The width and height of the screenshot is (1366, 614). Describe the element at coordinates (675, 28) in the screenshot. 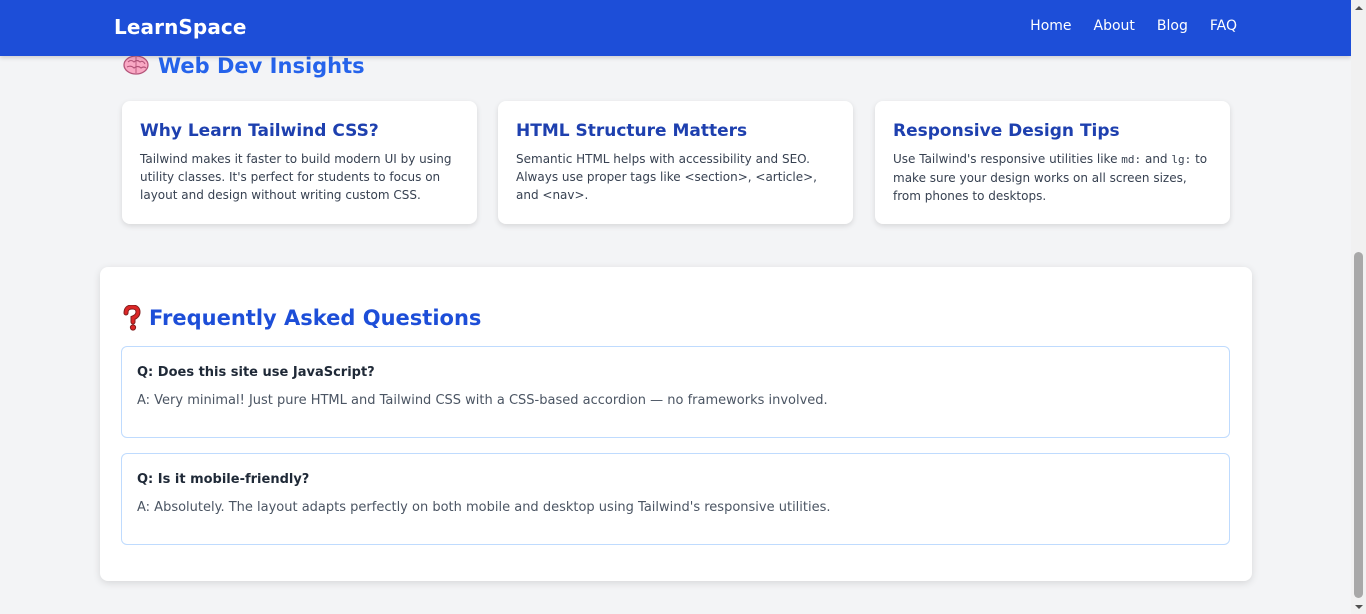

I see `navbar: LearnSpace Home About Blog FAQ` at that location.